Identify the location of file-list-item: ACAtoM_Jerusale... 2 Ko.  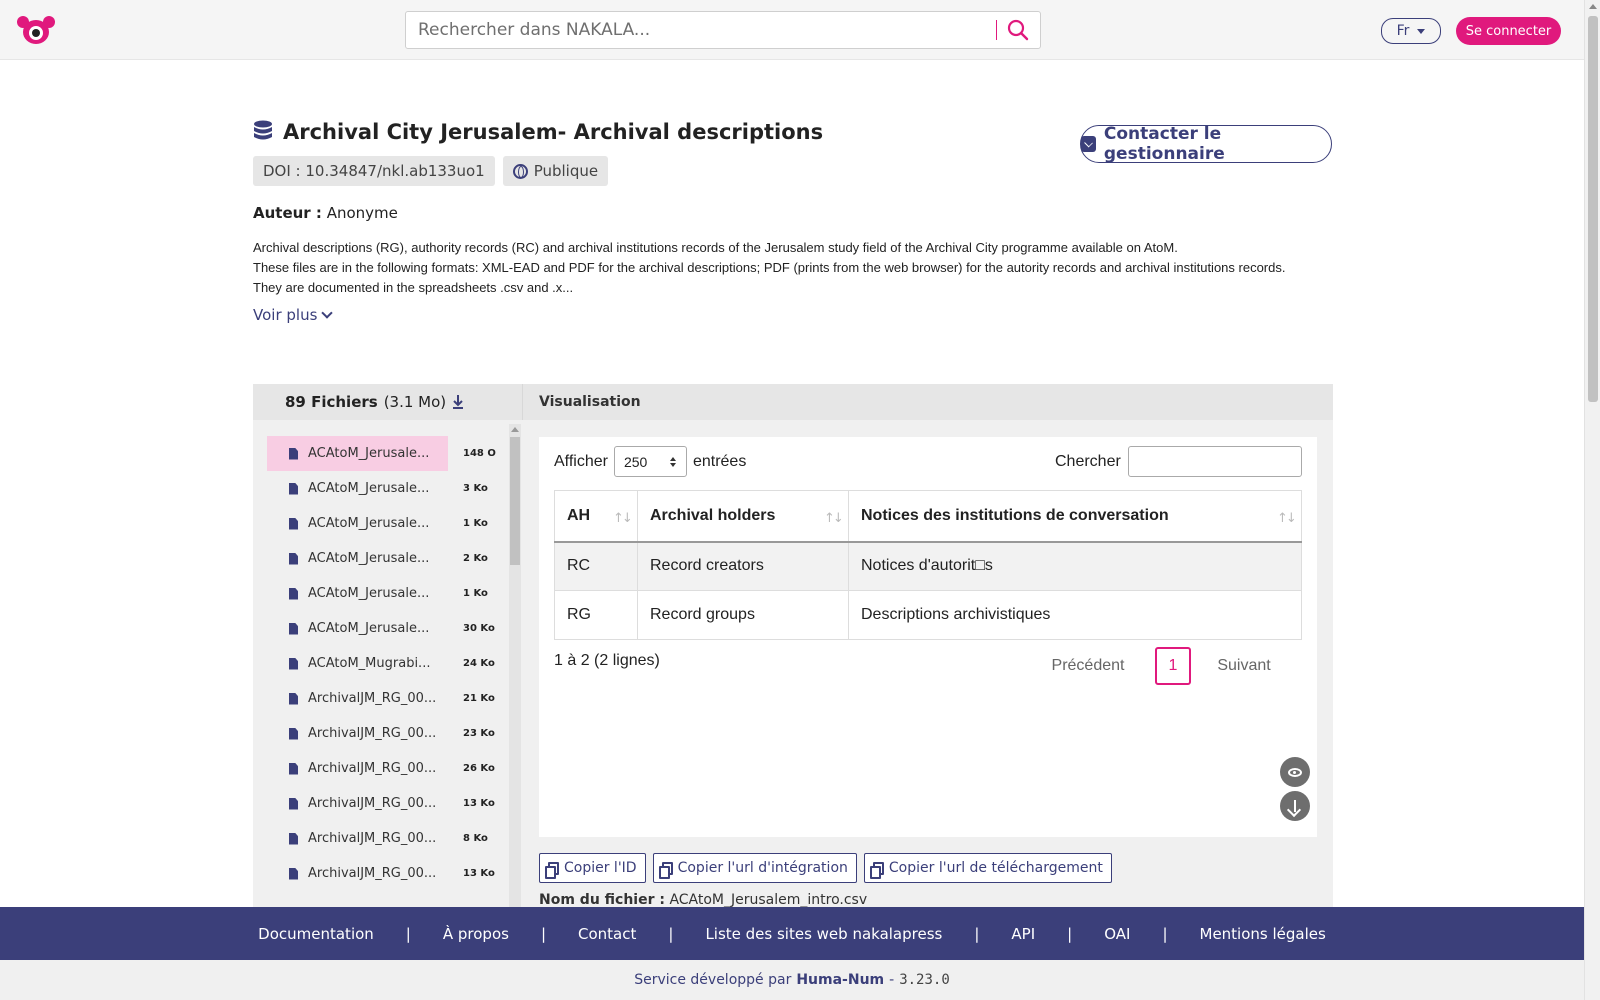
(382, 558).